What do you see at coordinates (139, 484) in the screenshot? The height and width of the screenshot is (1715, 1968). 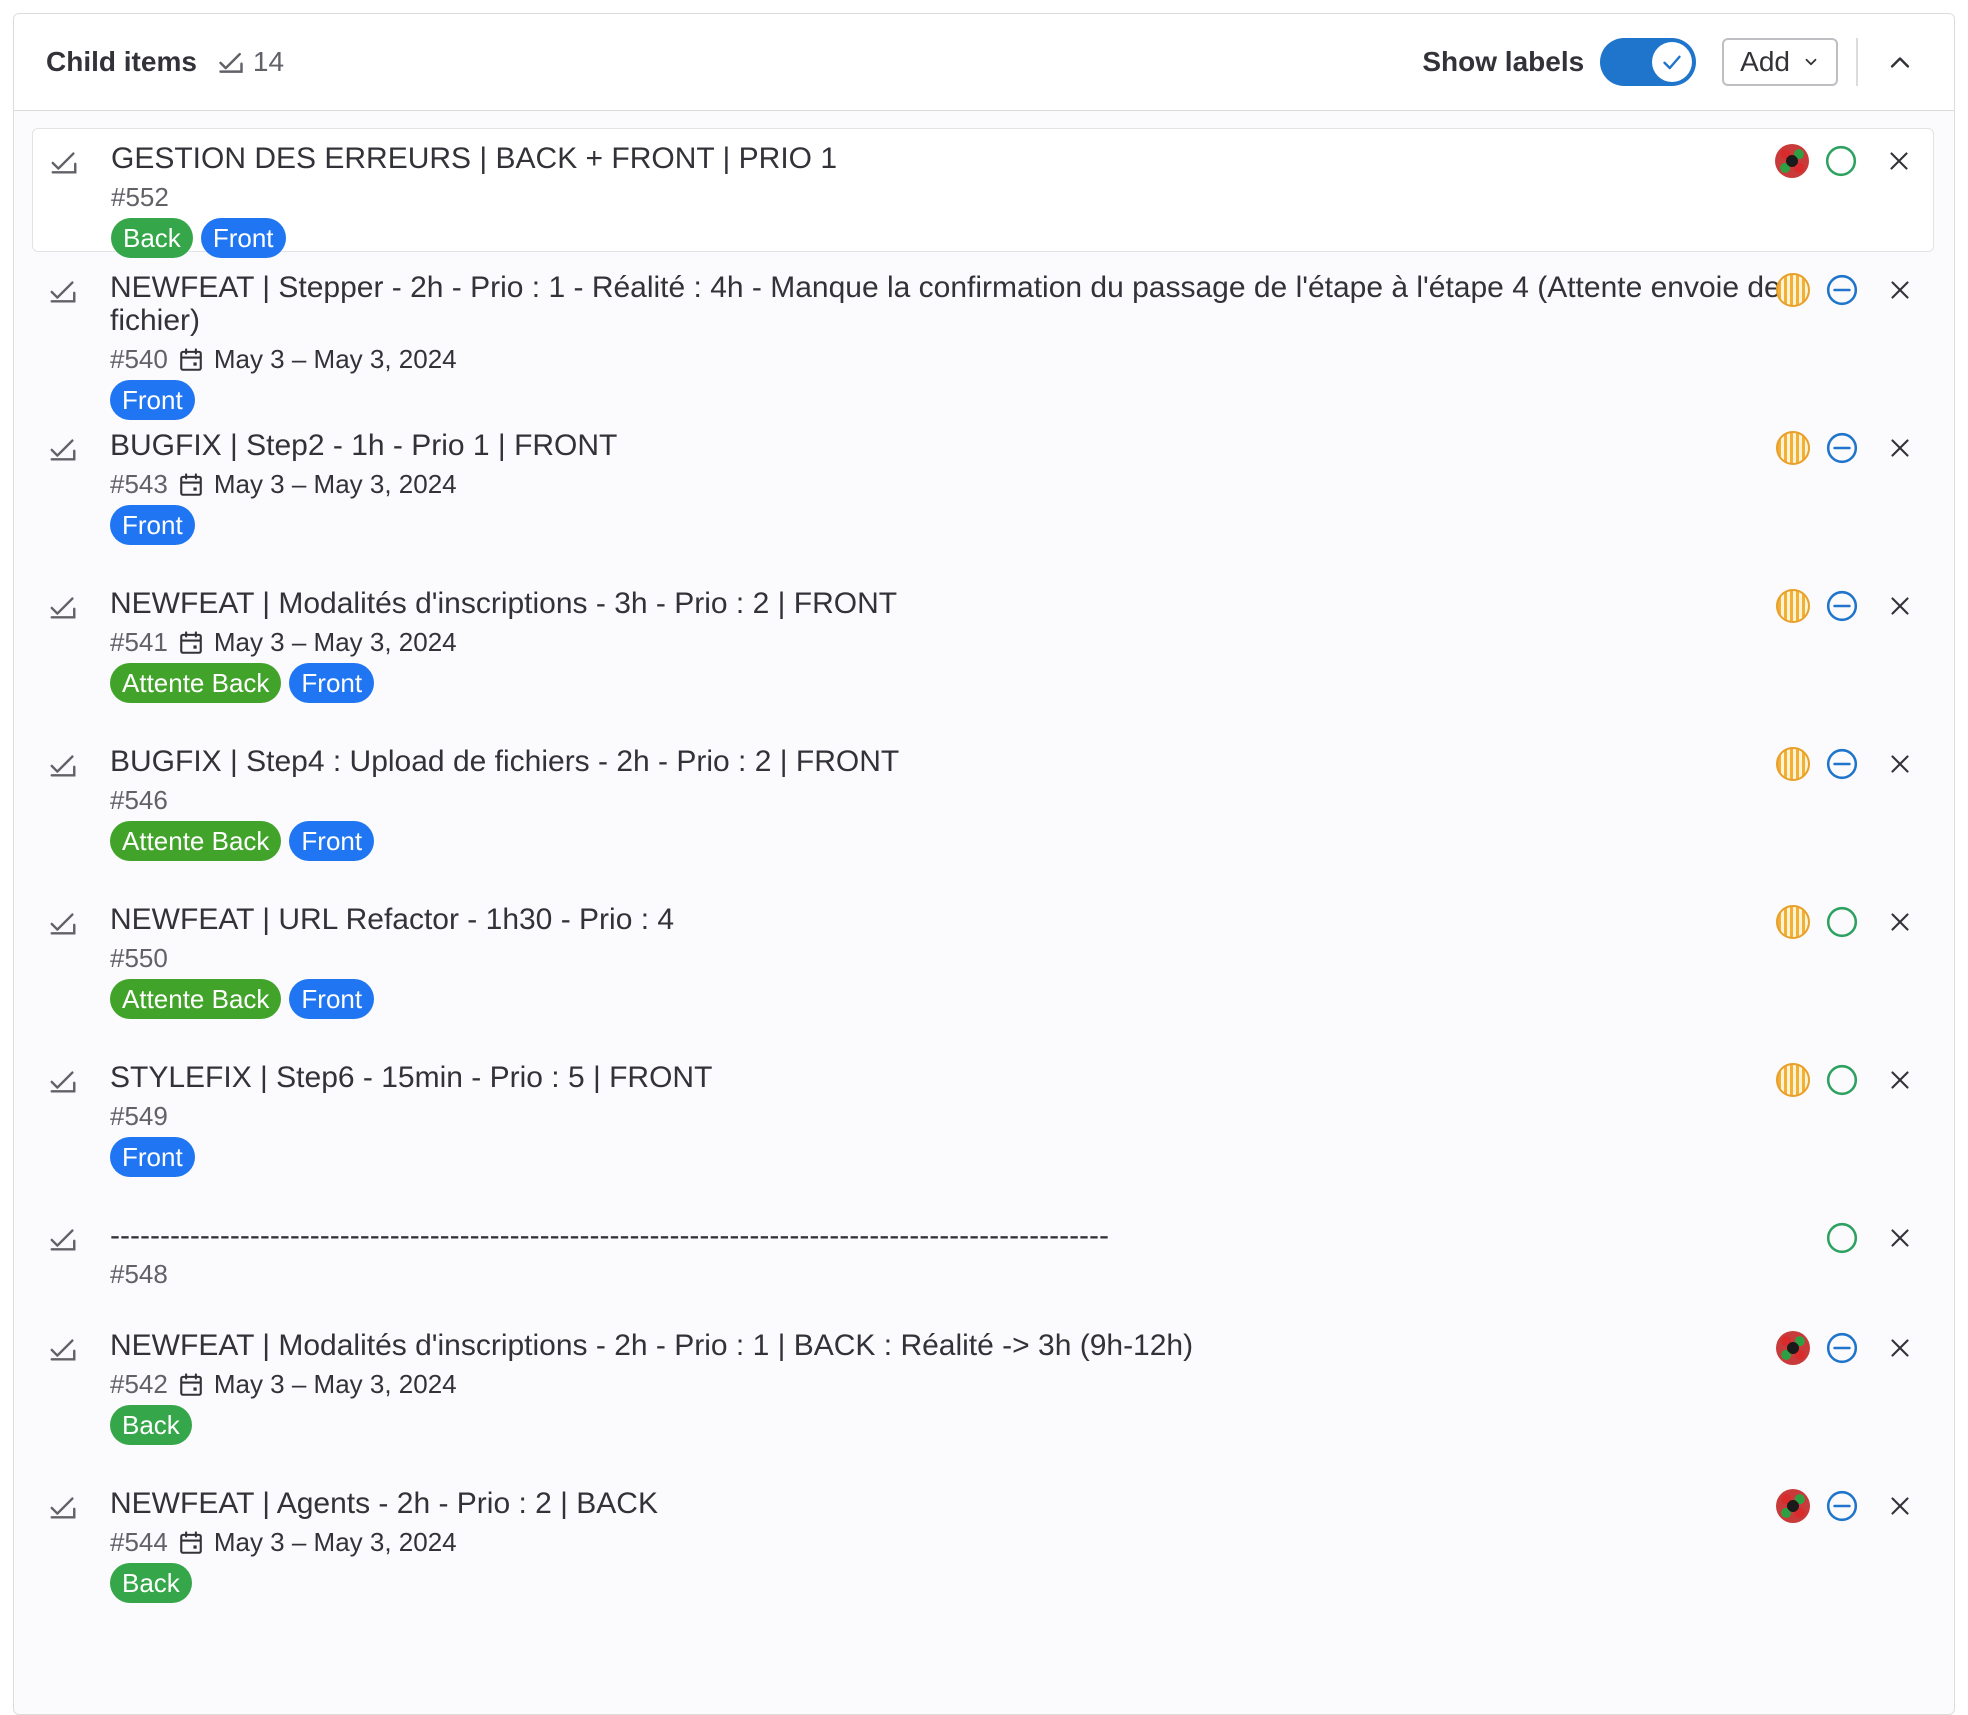 I see `item-reference: #543` at bounding box center [139, 484].